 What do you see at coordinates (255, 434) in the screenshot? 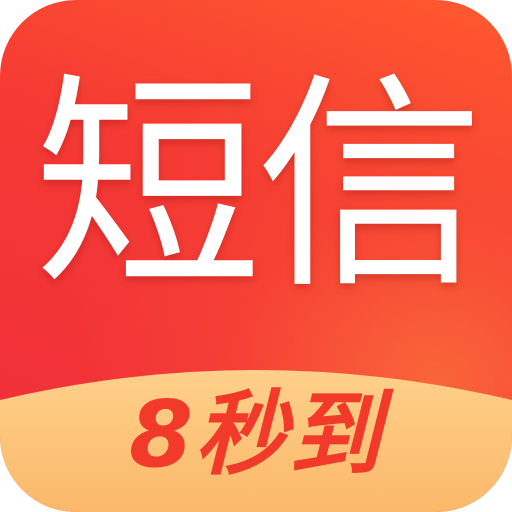
I see `tagline-text: 8秒到` at bounding box center [255, 434].